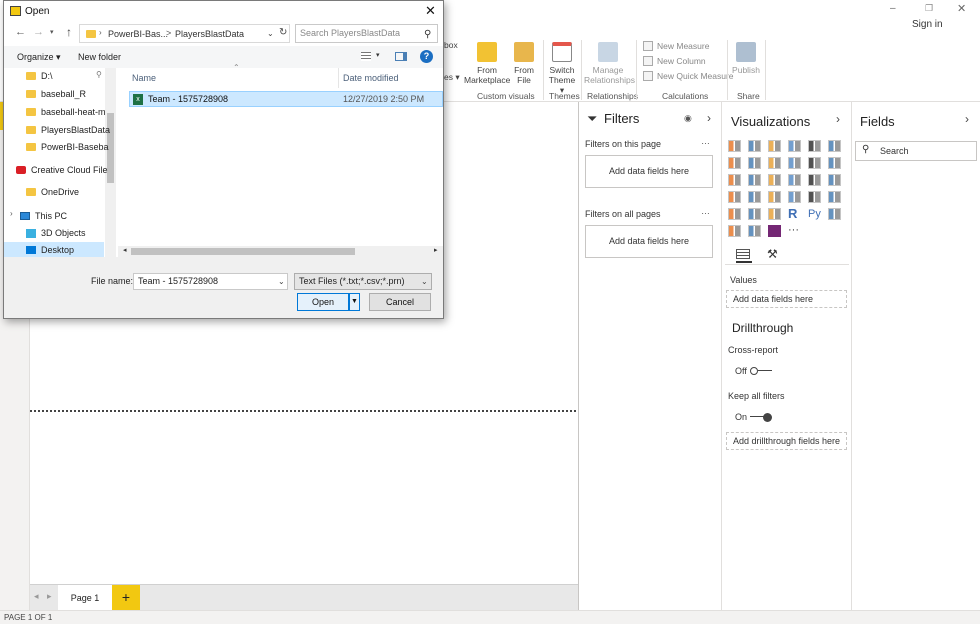  Describe the element at coordinates (961, 8) in the screenshot. I see `close-app-icon: ✕` at that location.